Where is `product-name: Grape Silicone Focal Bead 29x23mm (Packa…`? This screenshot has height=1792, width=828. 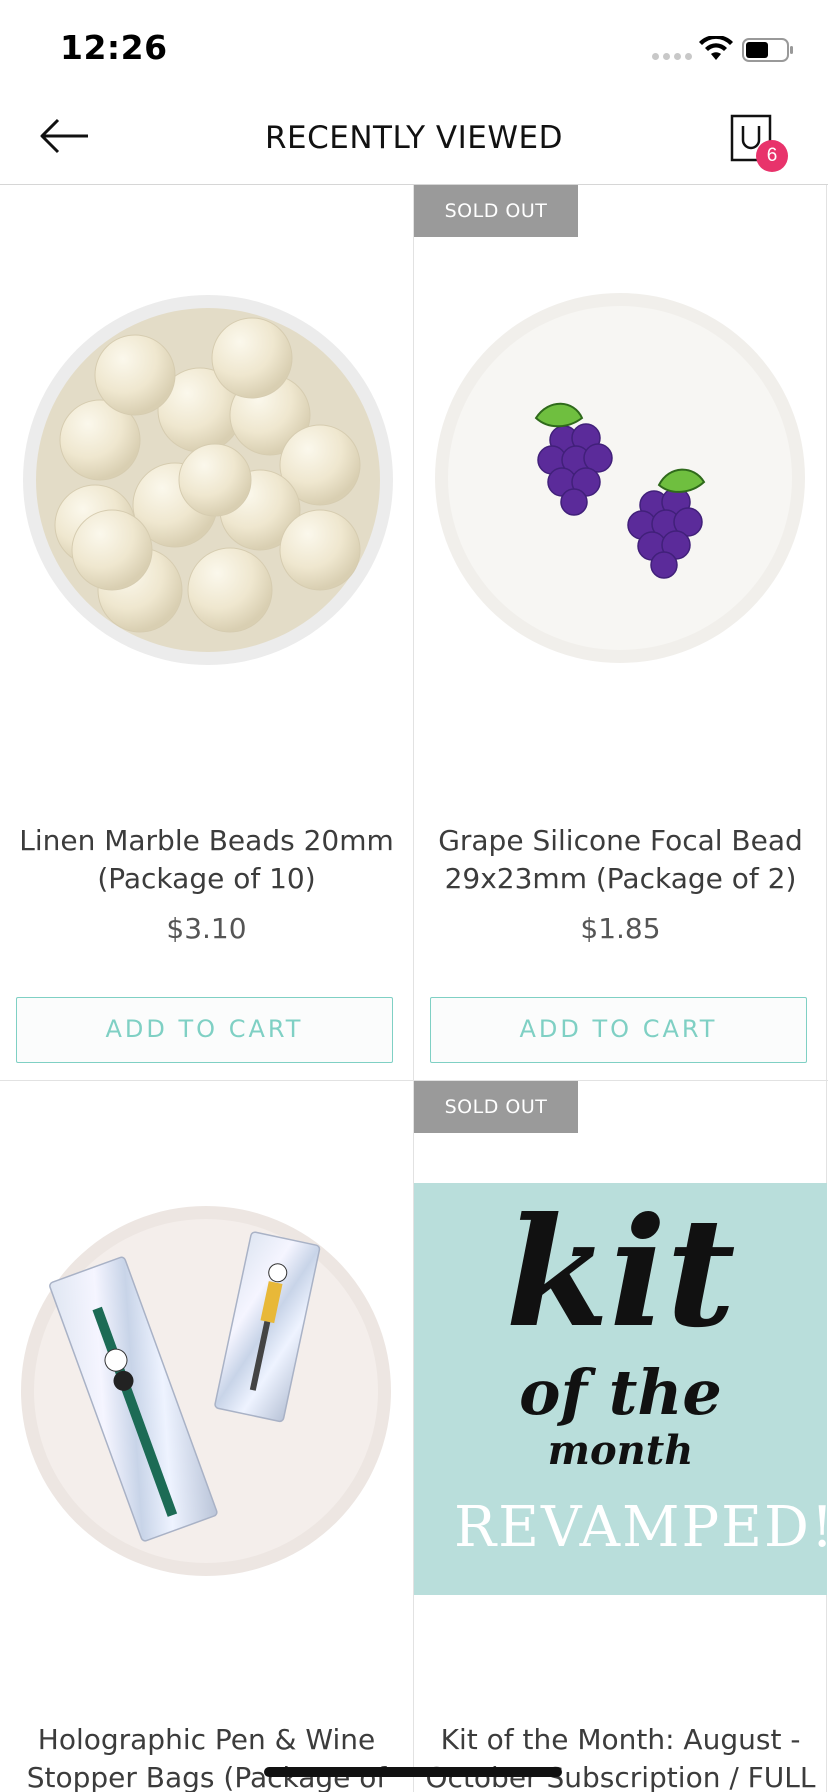
product-name: Grape Silicone Focal Bead 29x23mm (Packa… is located at coordinates (620, 860).